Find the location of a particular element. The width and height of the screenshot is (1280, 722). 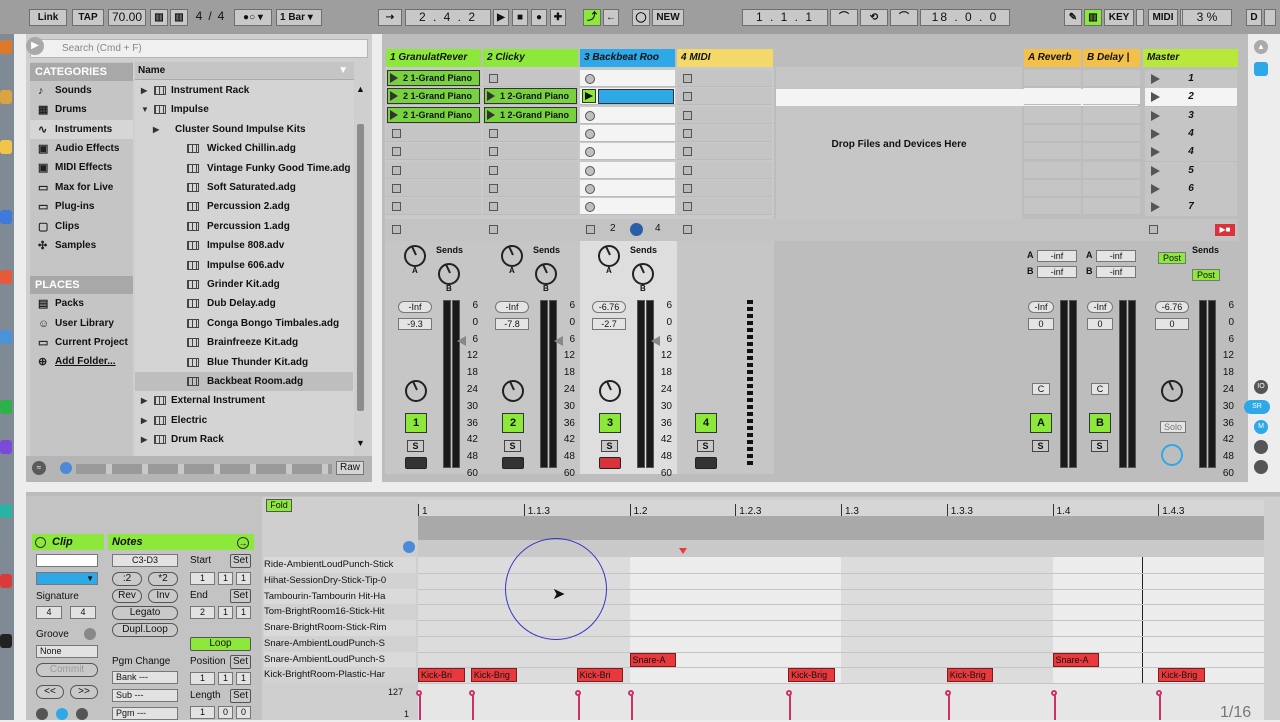

browser-item: ▶ Instrument Rack is located at coordinates (244, 90).